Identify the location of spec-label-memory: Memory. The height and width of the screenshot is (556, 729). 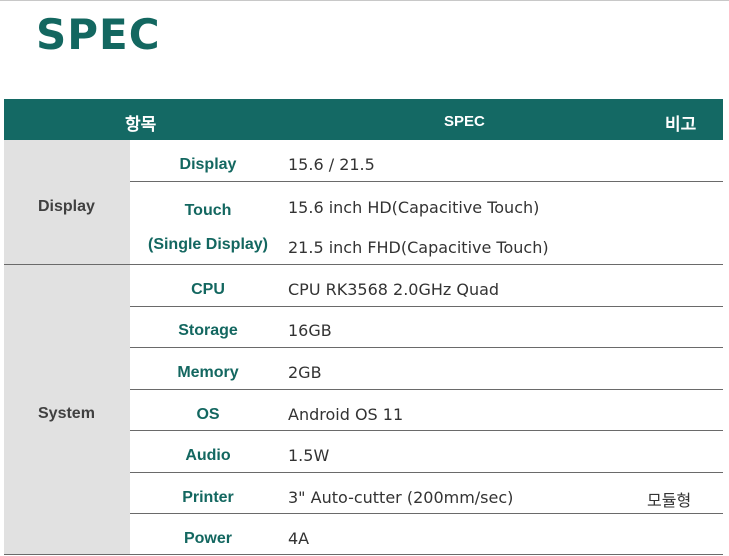
(208, 372).